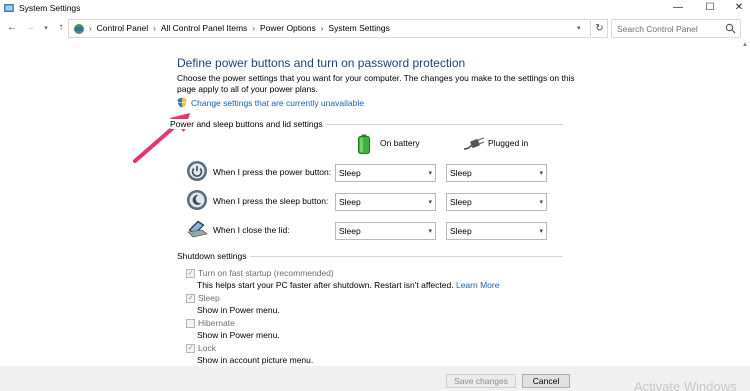 This screenshot has width=750, height=391. Describe the element at coordinates (271, 201) in the screenshot. I see `sleep-button-label: When I press the sleep button:` at that location.